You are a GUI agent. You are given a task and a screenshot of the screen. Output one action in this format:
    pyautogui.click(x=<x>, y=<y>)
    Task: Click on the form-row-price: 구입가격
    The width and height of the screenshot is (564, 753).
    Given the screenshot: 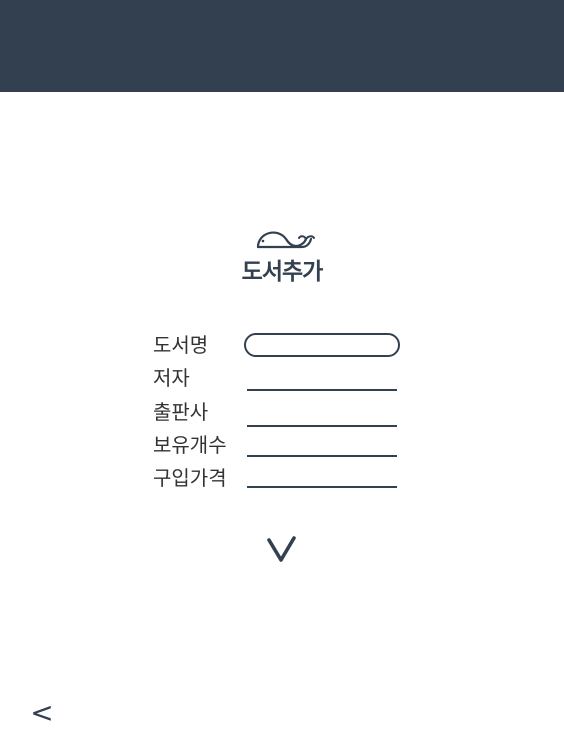 What is the action you would take?
    pyautogui.click(x=283, y=481)
    